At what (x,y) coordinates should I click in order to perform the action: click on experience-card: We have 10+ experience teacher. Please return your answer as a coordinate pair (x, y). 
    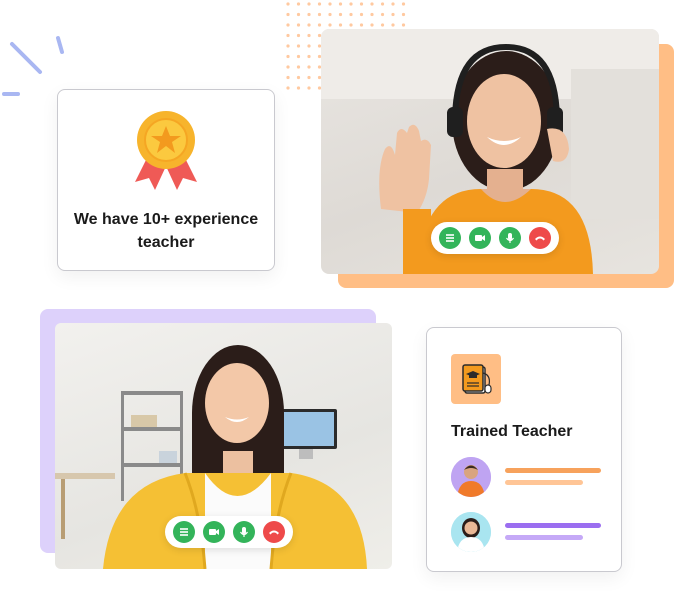
    Looking at the image, I should click on (166, 180).